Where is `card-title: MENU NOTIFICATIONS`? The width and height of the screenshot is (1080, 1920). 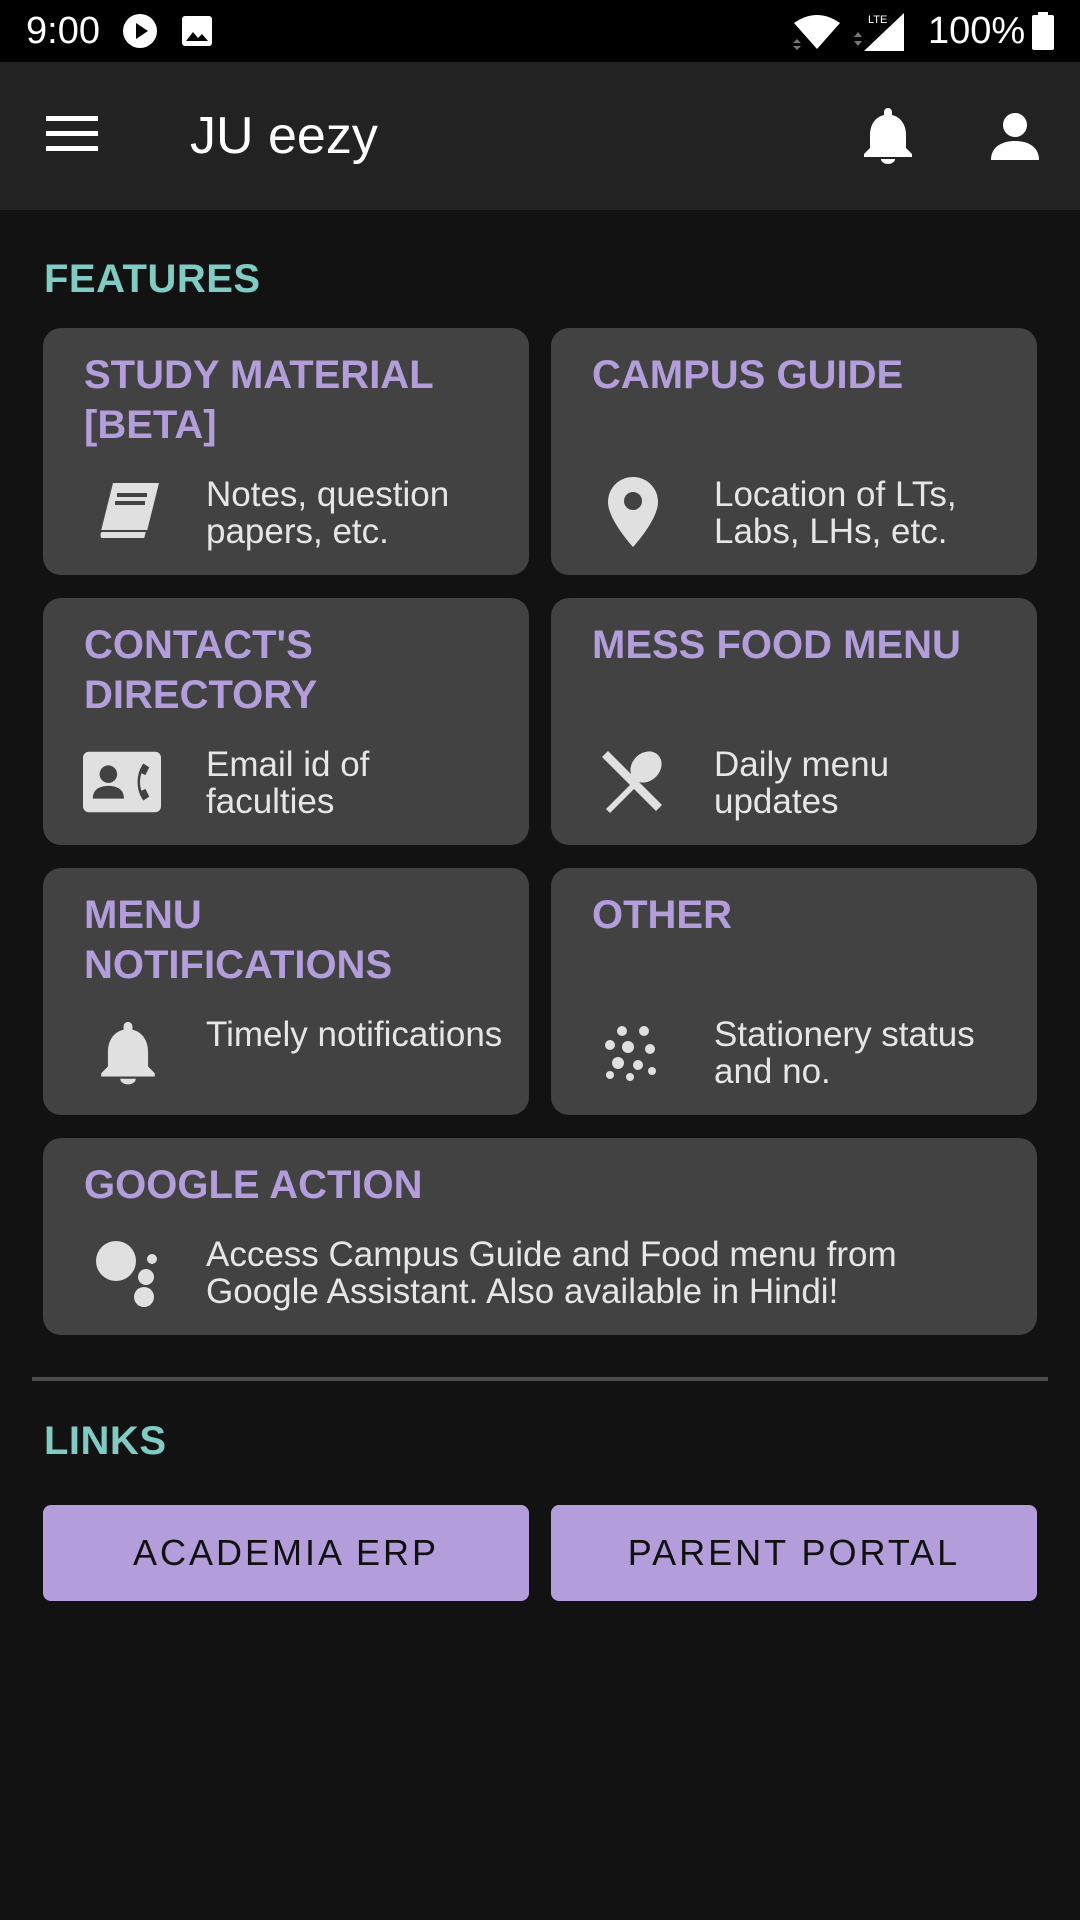
card-title: MENU NOTIFICATIONS is located at coordinates (238, 940).